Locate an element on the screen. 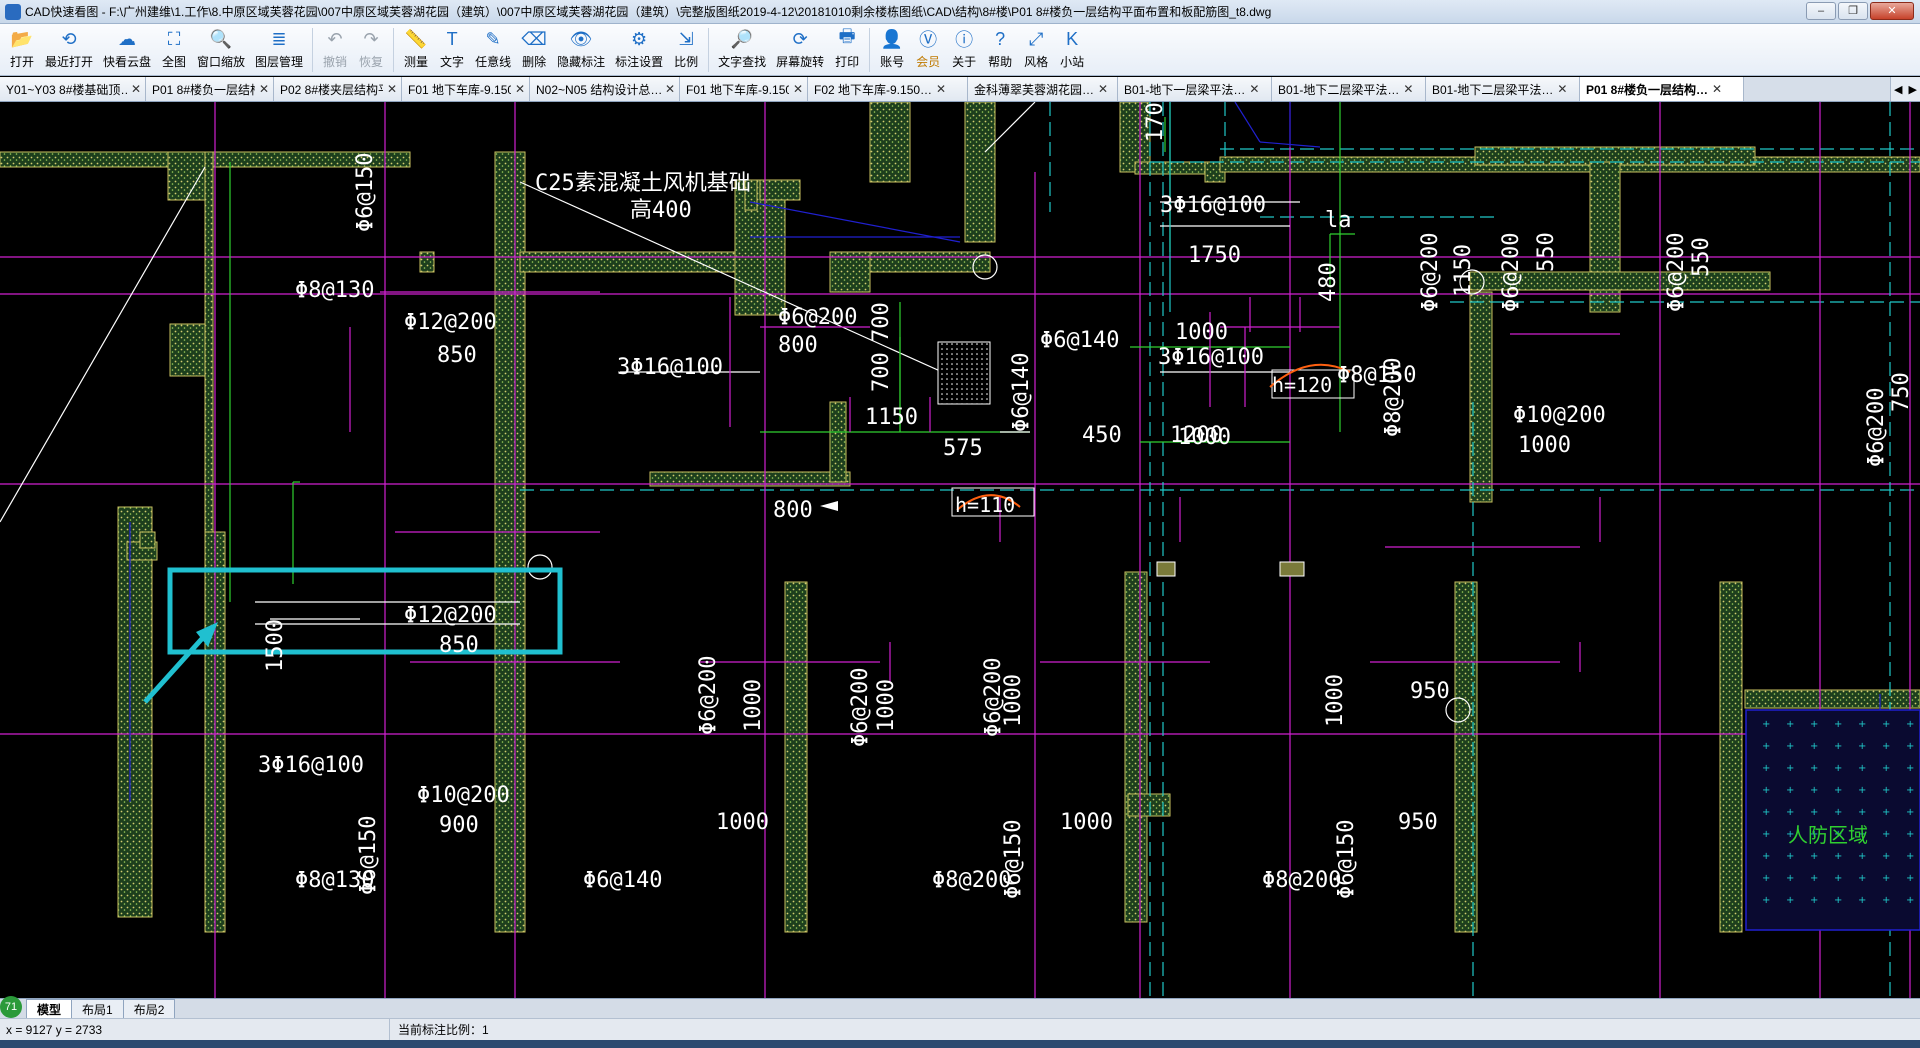 Image resolution: width=1920 pixels, height=1048 pixels. toolbar-scale-button: ⇲ 比例 is located at coordinates (686, 49).